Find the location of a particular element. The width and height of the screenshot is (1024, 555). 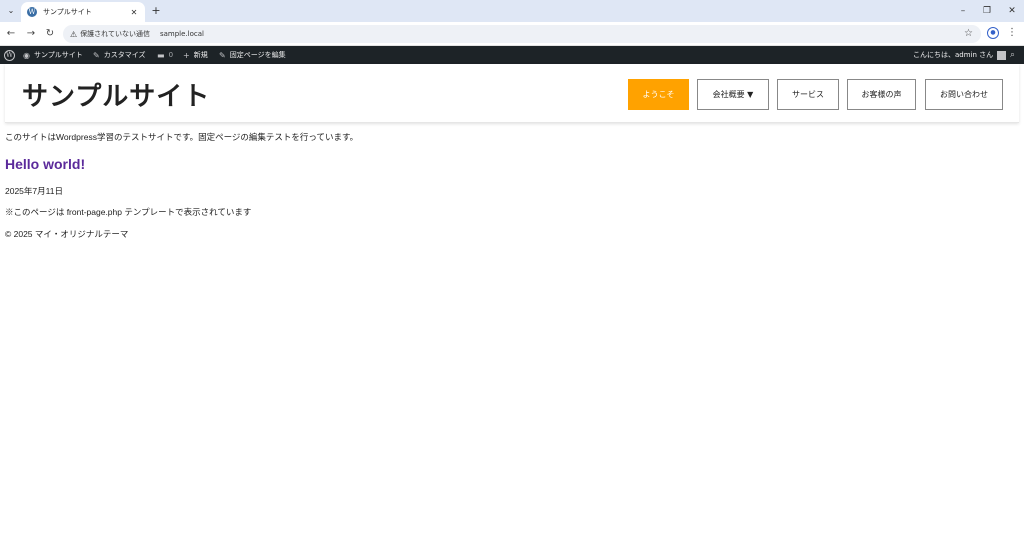

admin-edit-page: ✎ 固定ページを編集 is located at coordinates (252, 55).